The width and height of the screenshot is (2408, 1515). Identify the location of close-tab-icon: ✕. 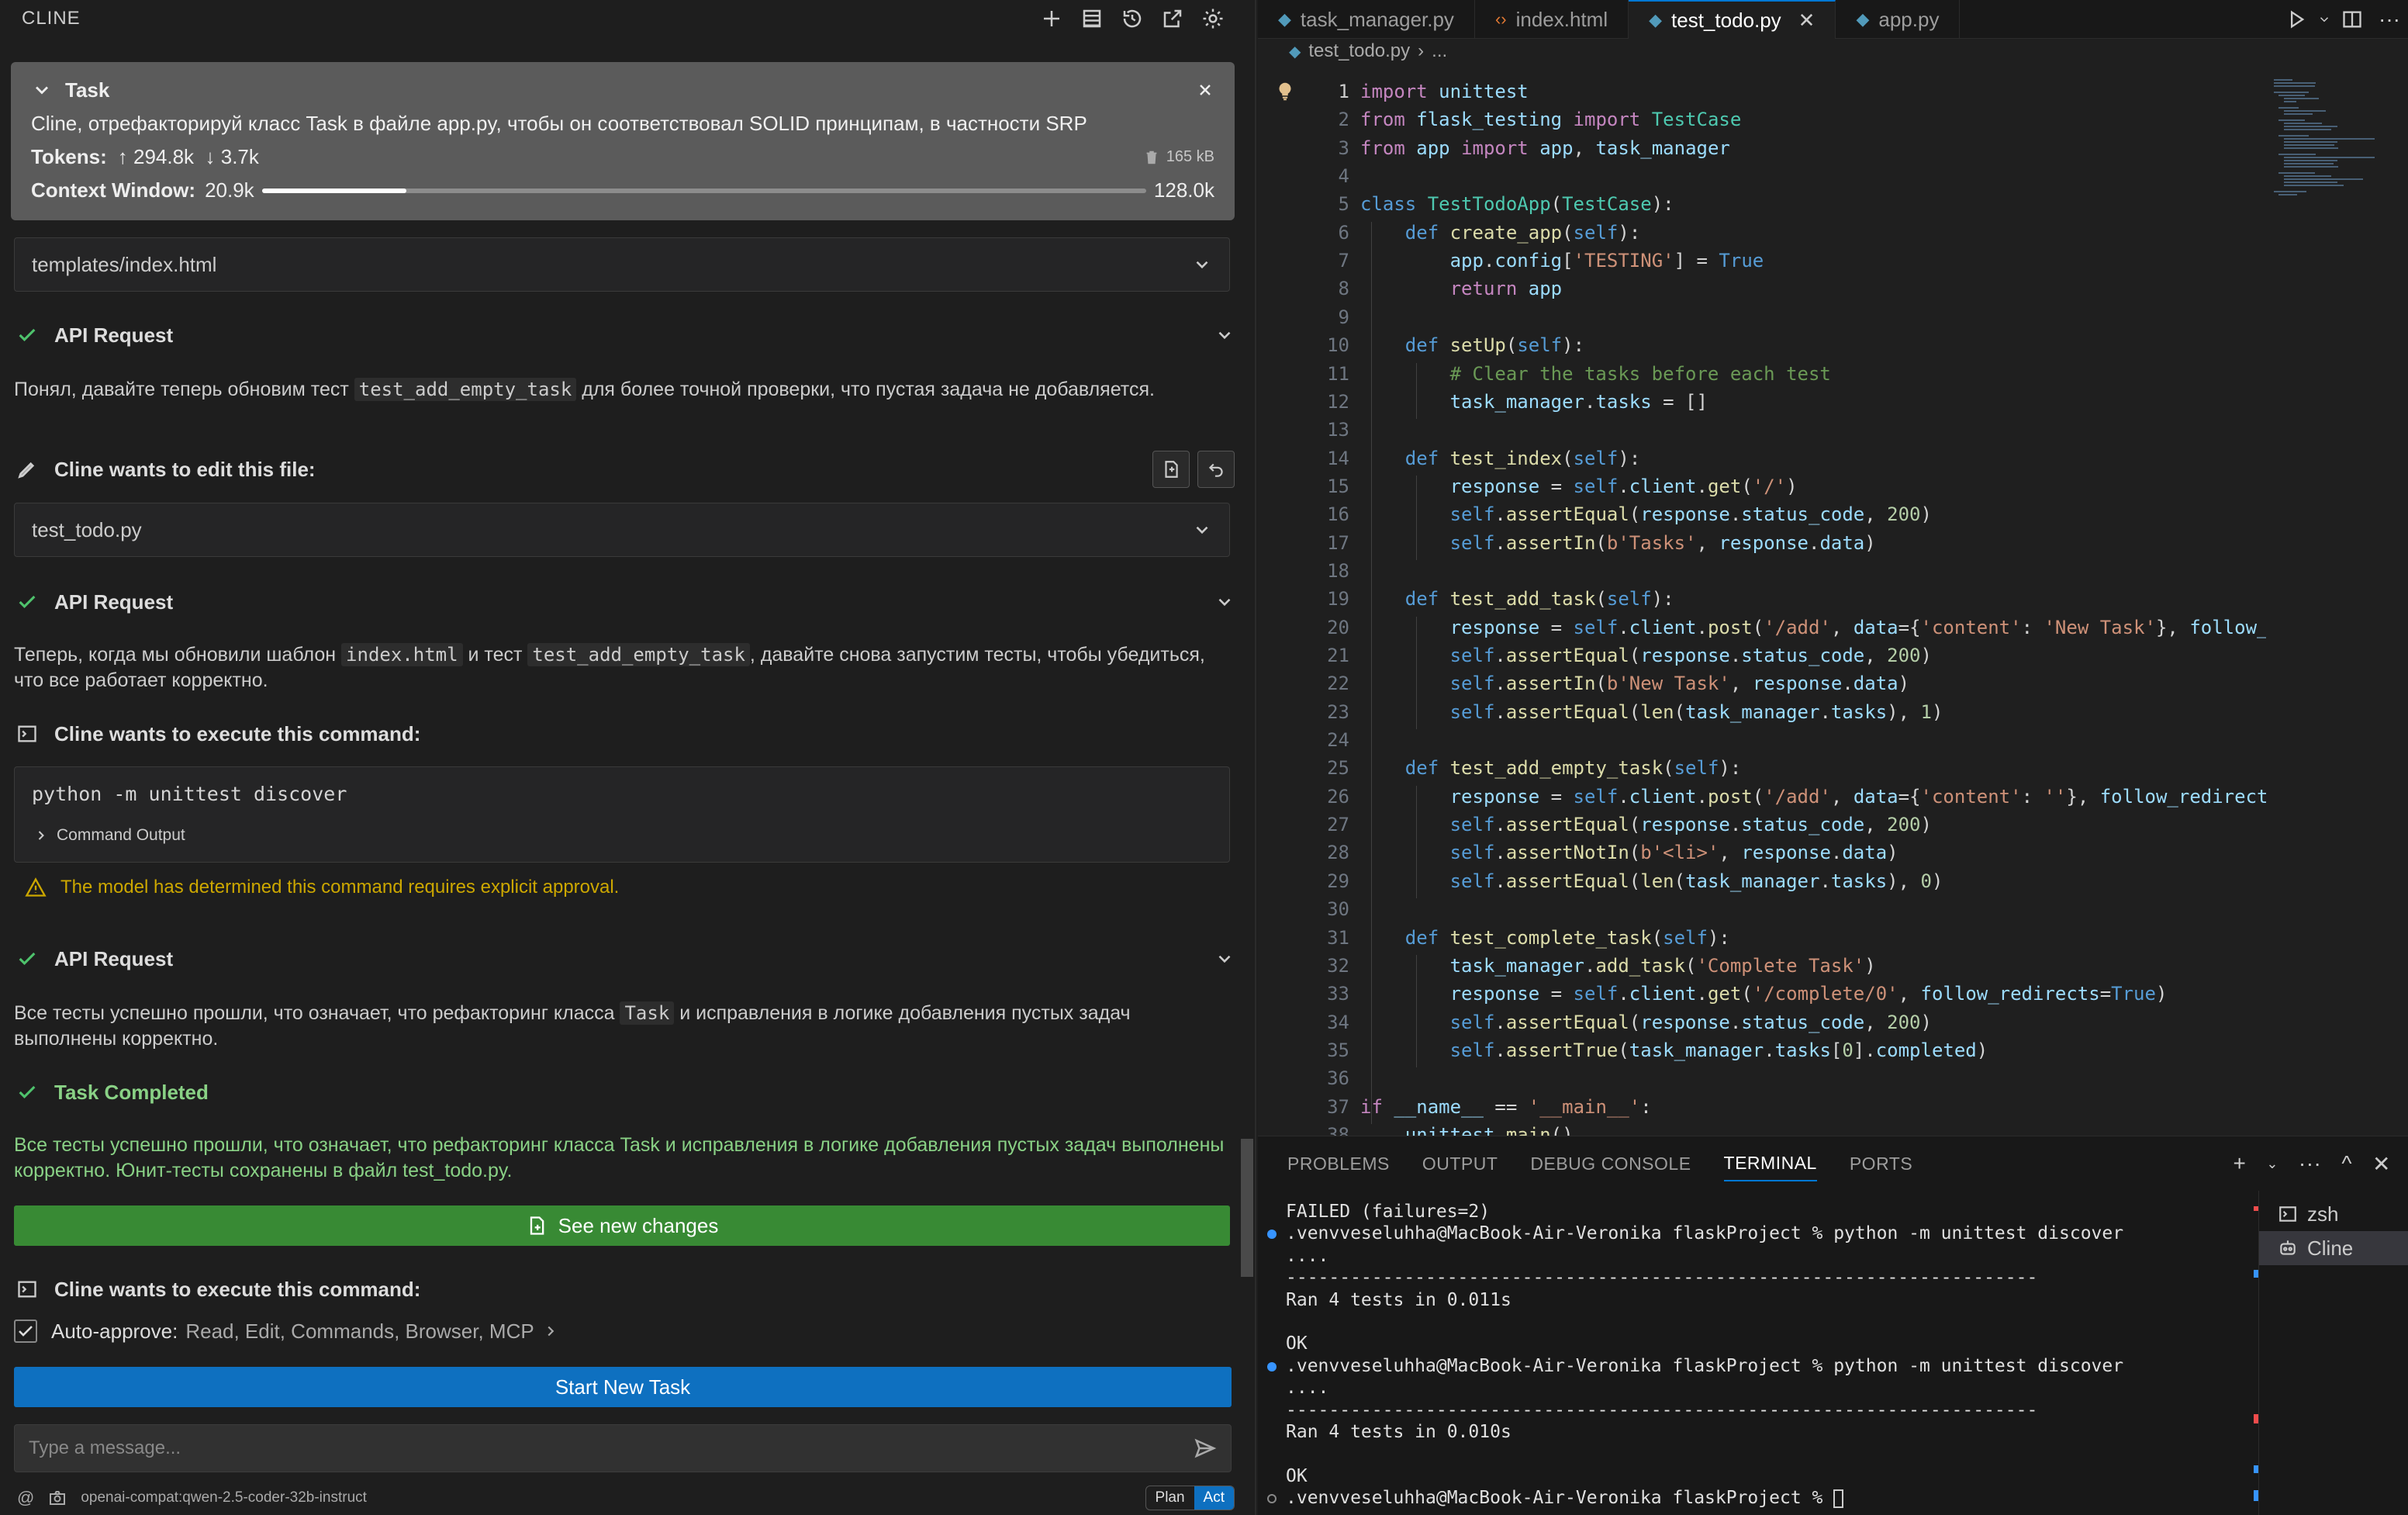
(1807, 21).